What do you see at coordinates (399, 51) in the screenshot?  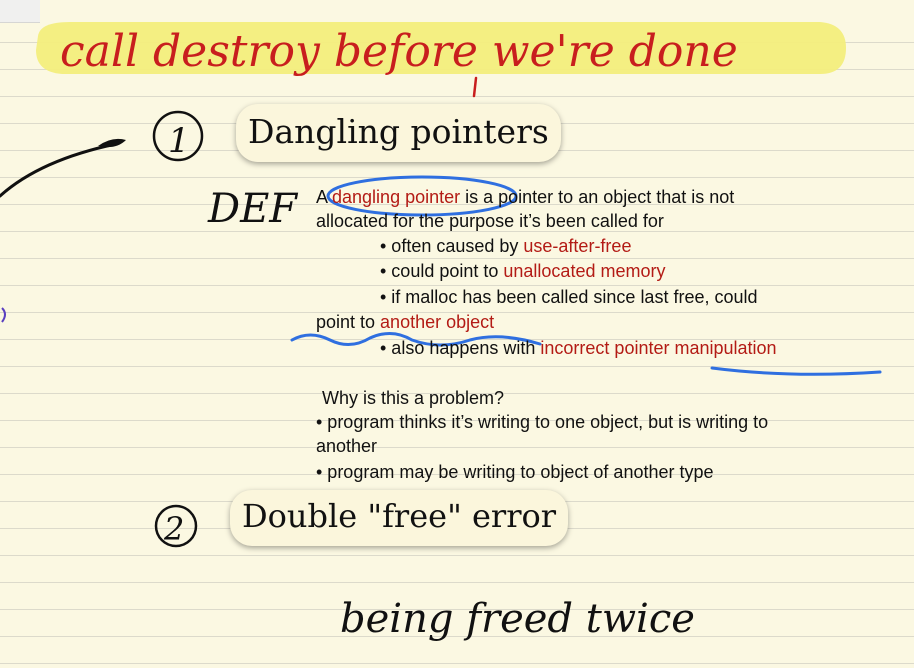 I see `handwritten-title: call destroy before we're done` at bounding box center [399, 51].